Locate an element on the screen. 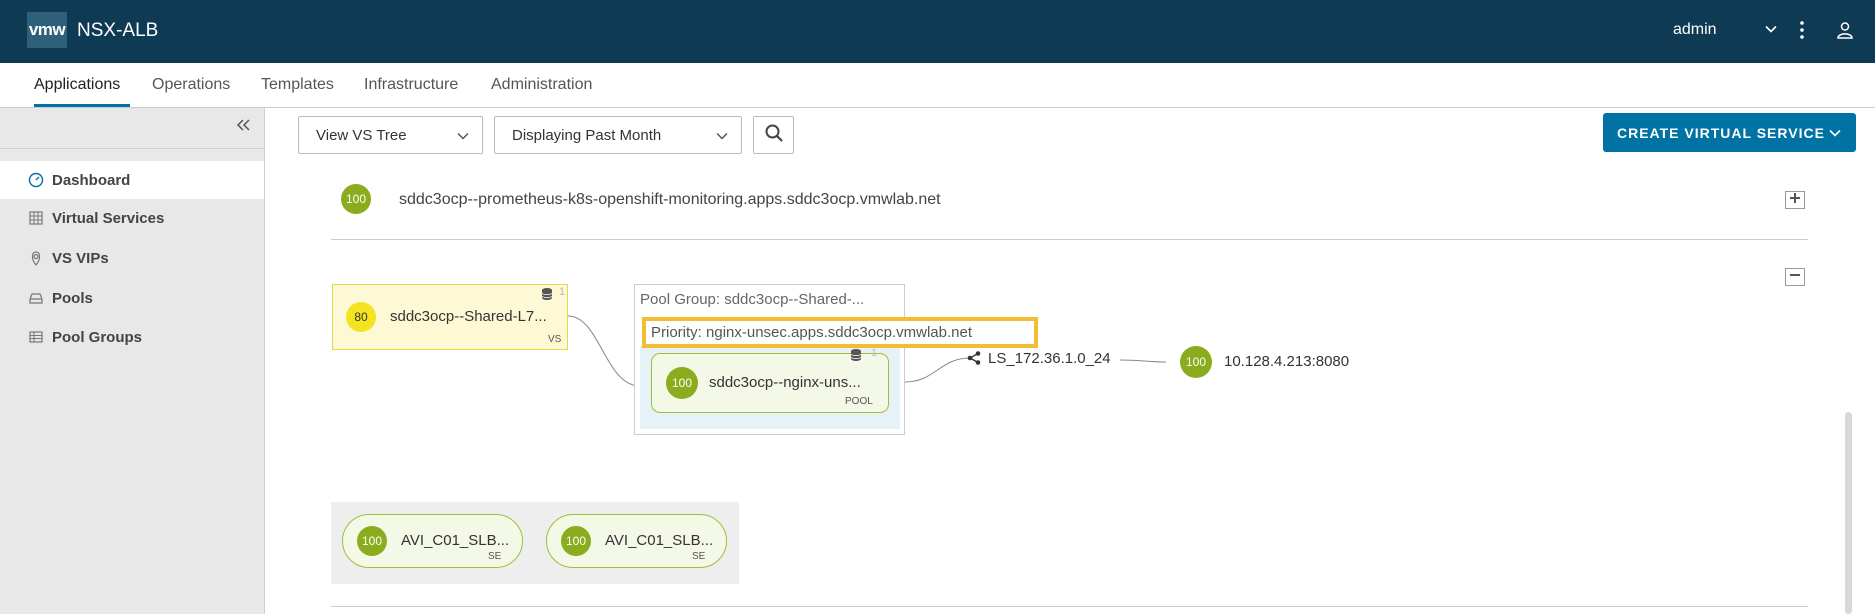  pool-node: 100 sddc3ocp--nginx-uns... POOL 1 is located at coordinates (770, 380).